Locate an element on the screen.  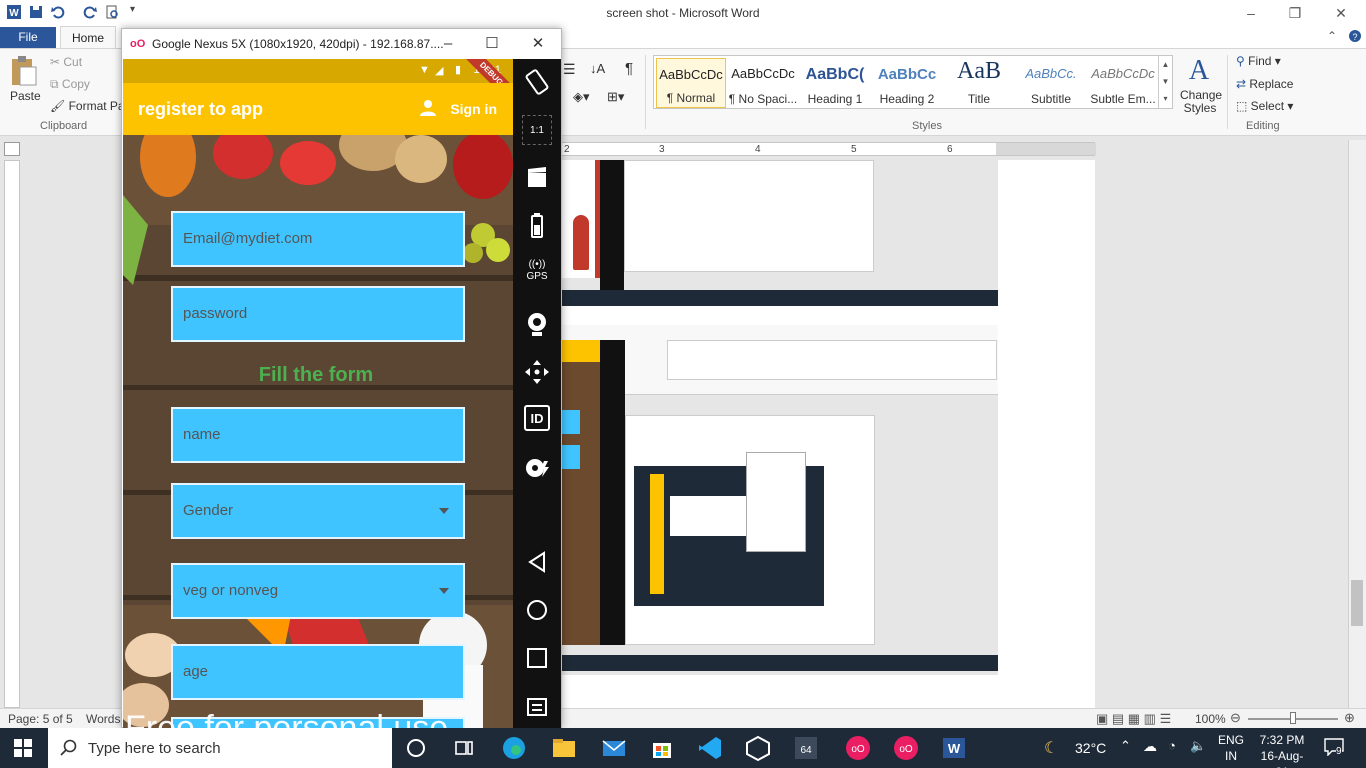
mail-icon is located at coordinates (614, 748).